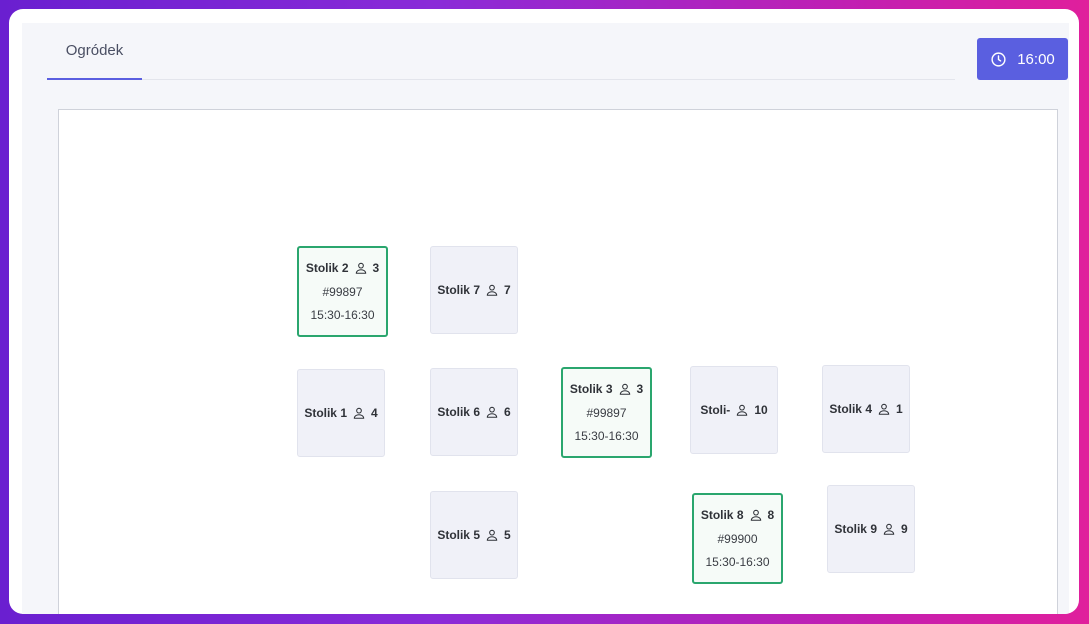 The width and height of the screenshot is (1089, 624). Describe the element at coordinates (458, 535) in the screenshot. I see `table-name: Stolik 5` at that location.